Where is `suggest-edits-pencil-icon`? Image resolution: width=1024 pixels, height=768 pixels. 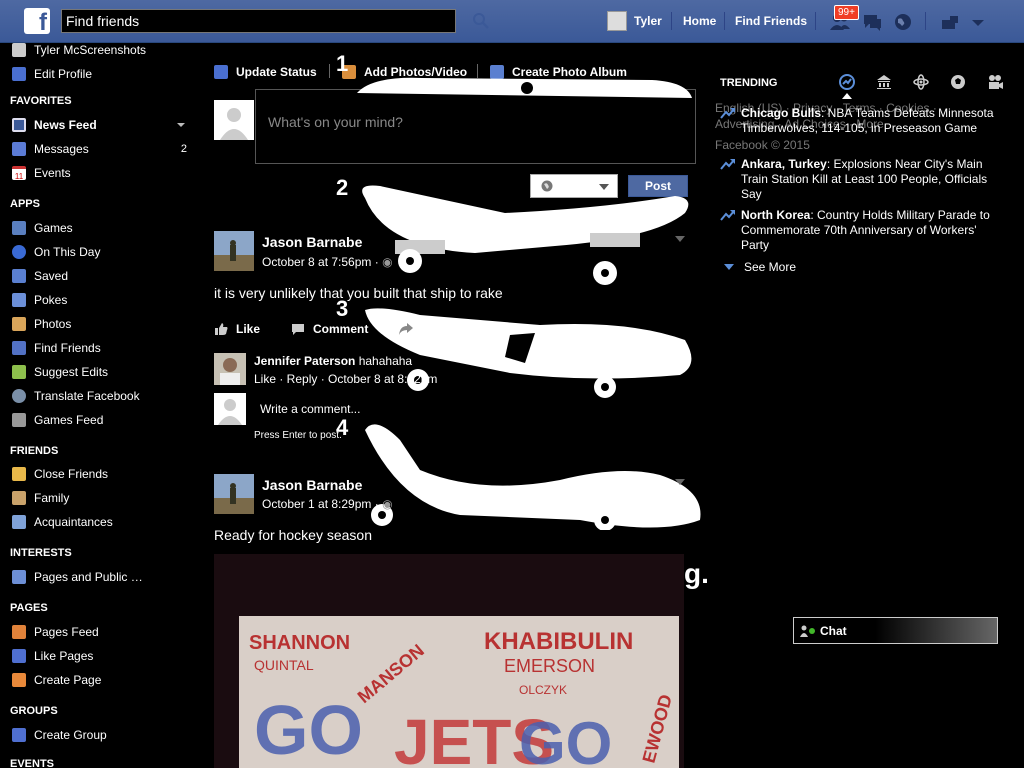 suggest-edits-pencil-icon is located at coordinates (19, 372).